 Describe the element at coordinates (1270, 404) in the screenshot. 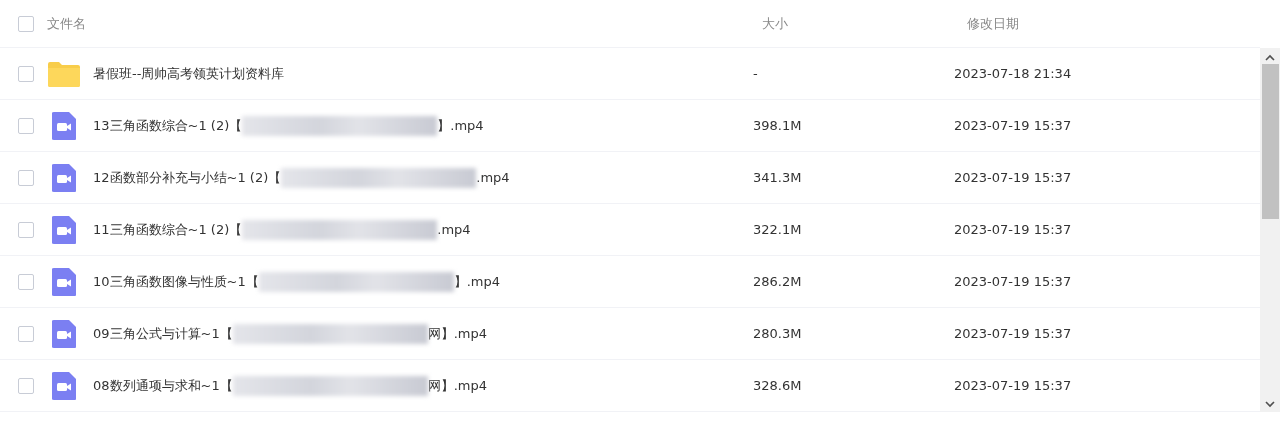

I see `scroll-down-icon` at that location.